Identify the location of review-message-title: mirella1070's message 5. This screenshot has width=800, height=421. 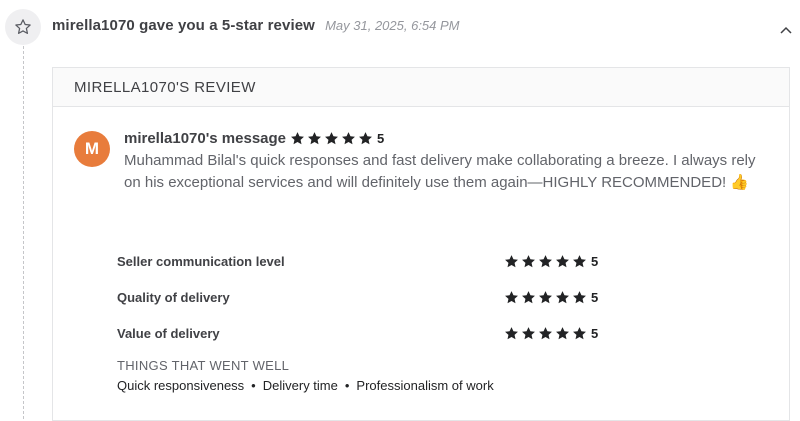
(444, 138).